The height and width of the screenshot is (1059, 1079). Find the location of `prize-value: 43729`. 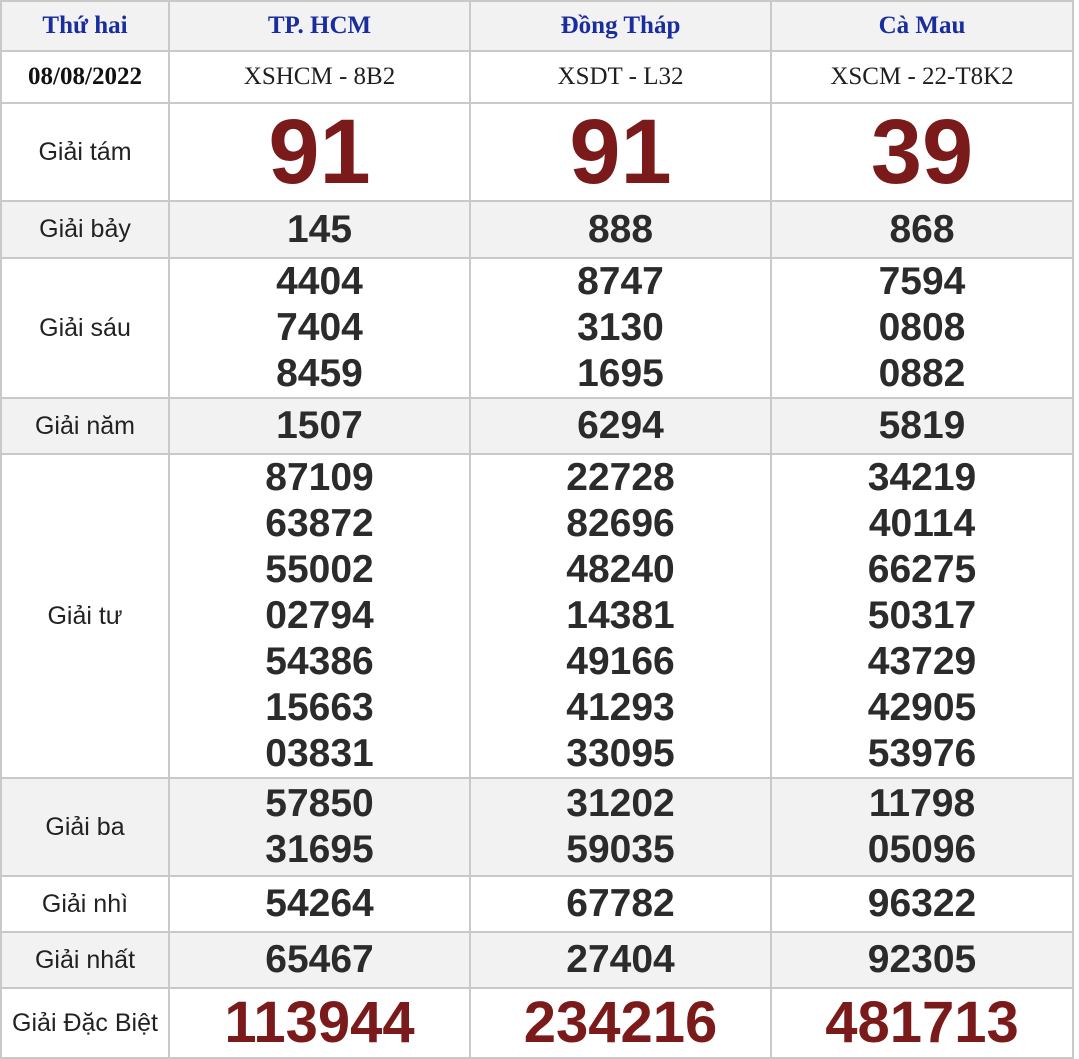

prize-value: 43729 is located at coordinates (922, 661).